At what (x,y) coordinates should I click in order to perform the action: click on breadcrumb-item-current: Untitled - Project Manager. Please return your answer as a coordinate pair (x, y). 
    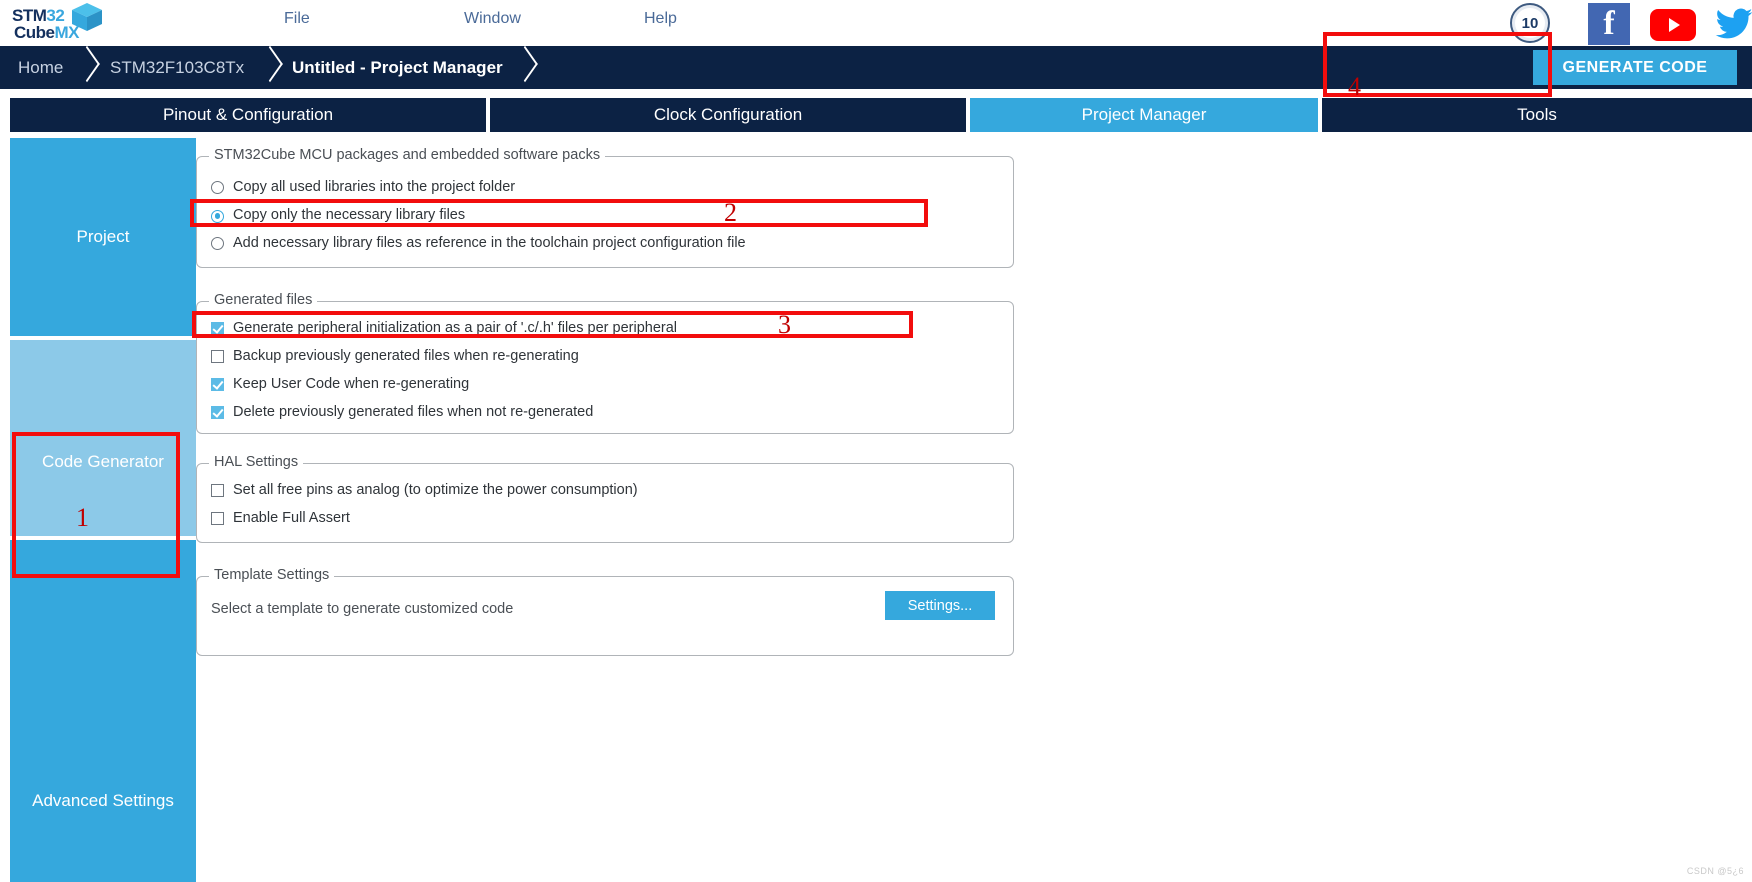
    Looking at the image, I should click on (397, 67).